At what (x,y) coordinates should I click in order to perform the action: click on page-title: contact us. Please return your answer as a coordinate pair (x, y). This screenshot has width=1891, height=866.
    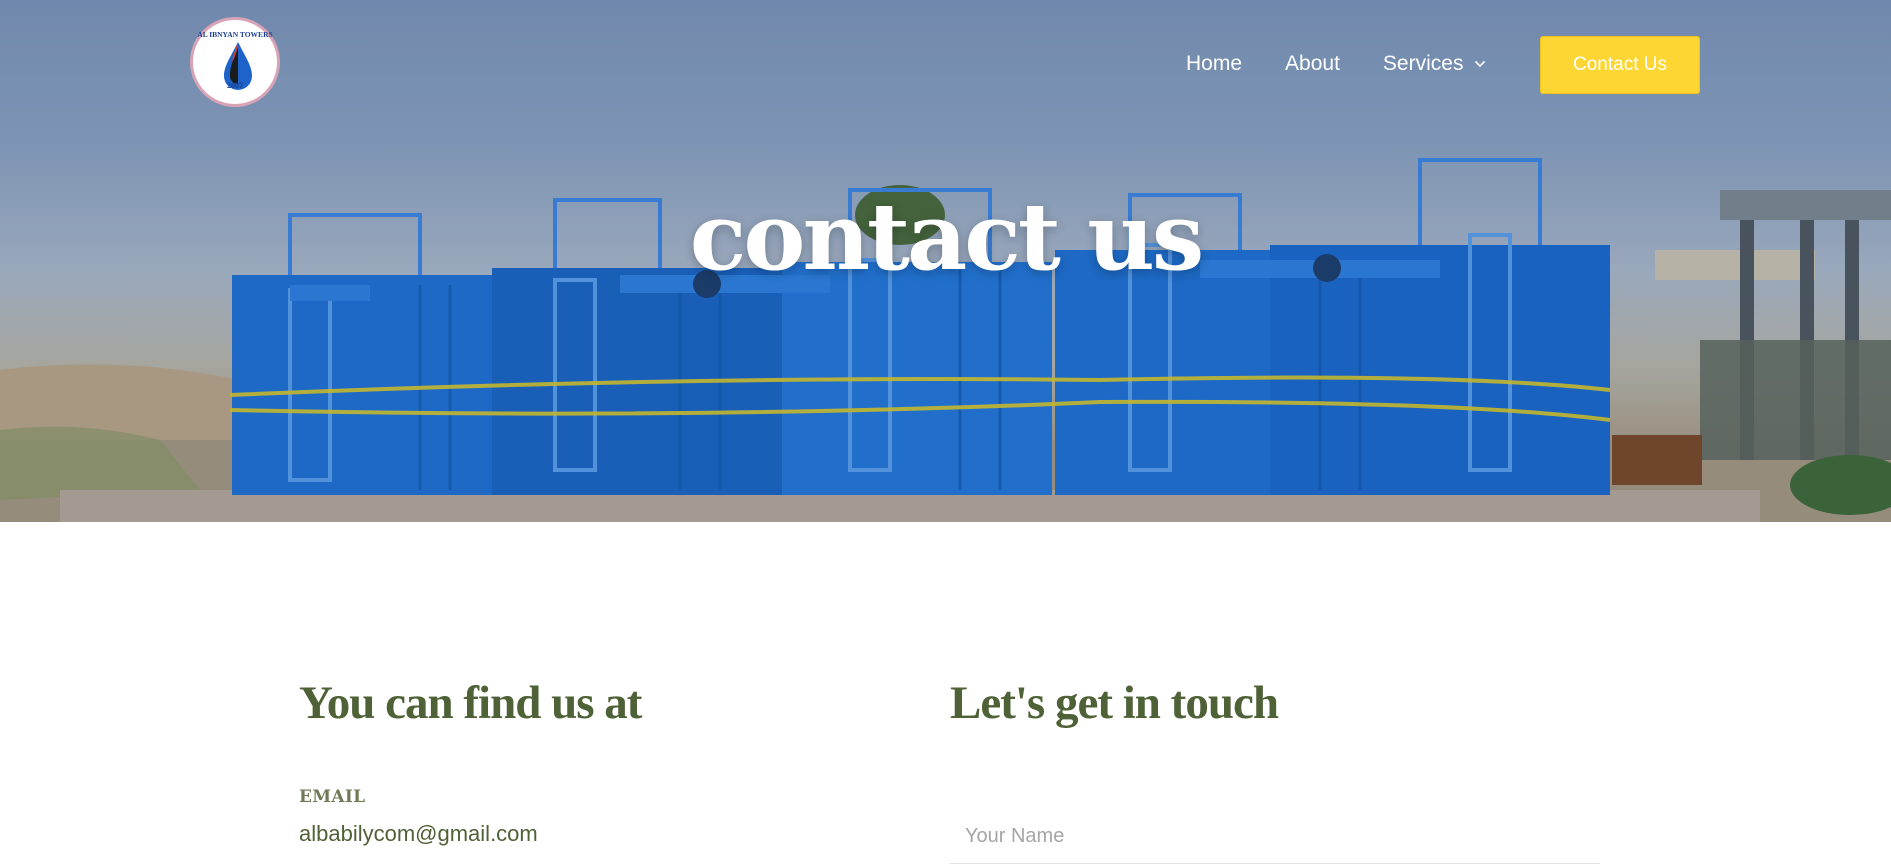
    Looking at the image, I should click on (946, 236).